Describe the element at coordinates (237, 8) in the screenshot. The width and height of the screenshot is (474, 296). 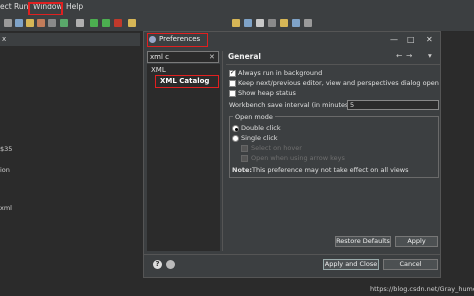
I see `menu-bar: ect Run Window Help` at that location.